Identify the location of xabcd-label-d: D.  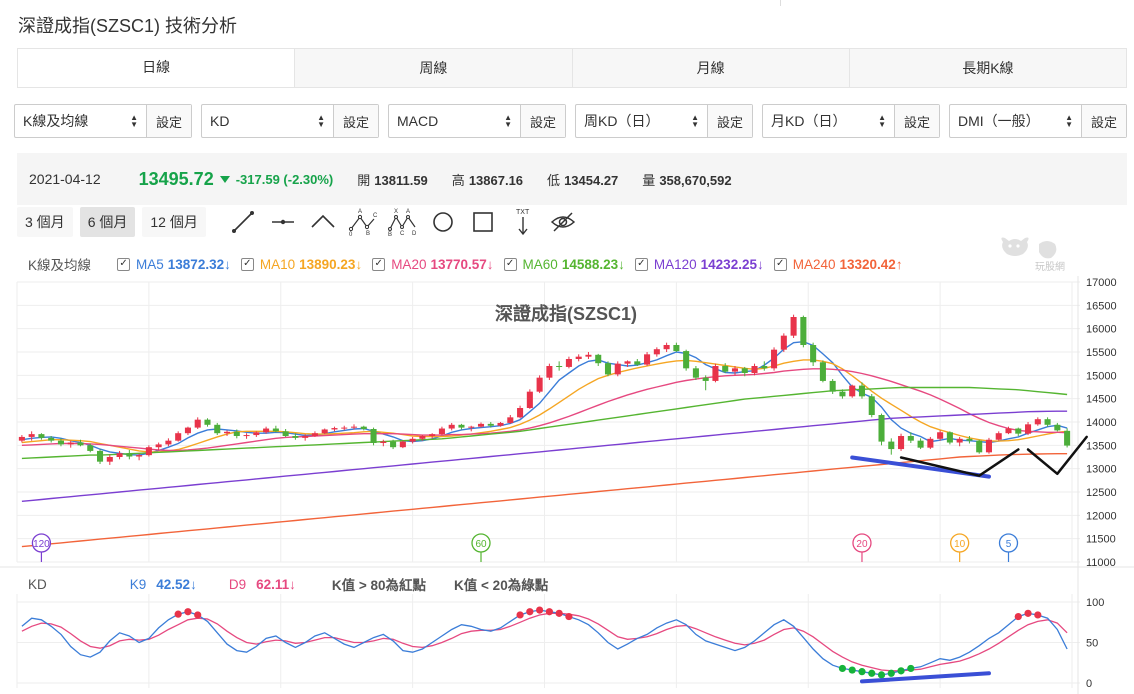
(414, 234).